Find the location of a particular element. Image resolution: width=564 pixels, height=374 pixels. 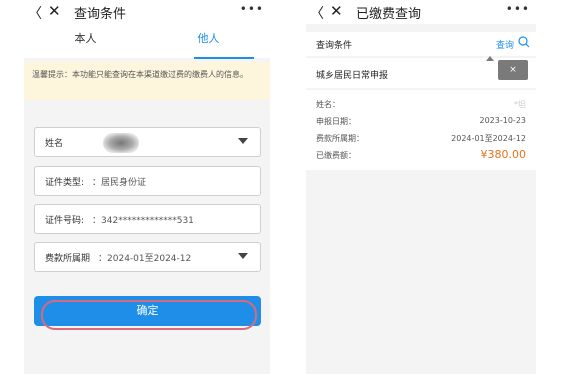

name-select: 姓名 is located at coordinates (147, 142).